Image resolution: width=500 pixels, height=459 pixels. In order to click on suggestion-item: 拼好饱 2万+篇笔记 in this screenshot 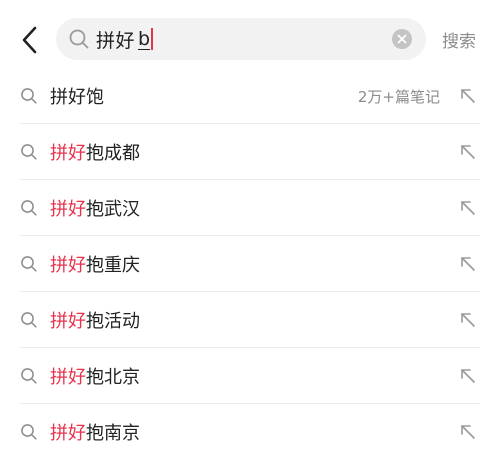, I will do `click(250, 96)`.